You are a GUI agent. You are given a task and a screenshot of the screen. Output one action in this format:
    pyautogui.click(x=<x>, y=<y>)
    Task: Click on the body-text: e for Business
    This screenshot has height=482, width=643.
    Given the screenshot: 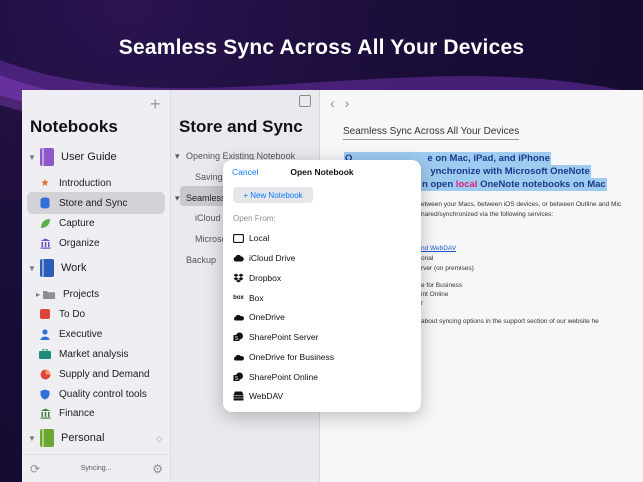 What is the action you would take?
    pyautogui.click(x=442, y=285)
    